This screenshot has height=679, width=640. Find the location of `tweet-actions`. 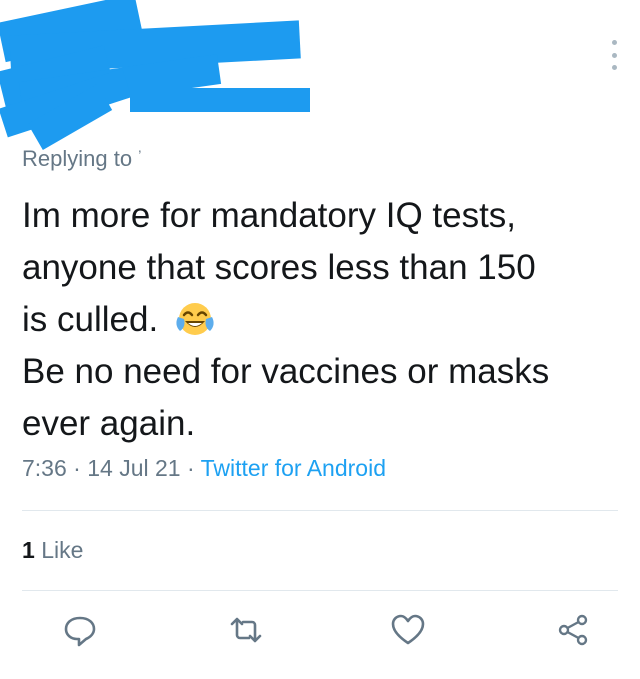

tweet-actions is located at coordinates (320, 632).